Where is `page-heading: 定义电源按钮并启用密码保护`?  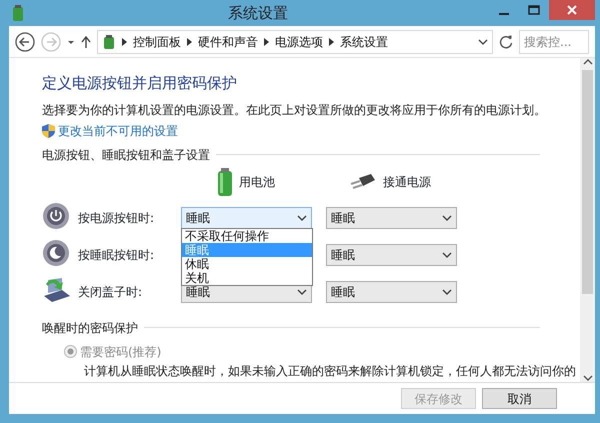
page-heading: 定义电源按钮并启用密码保护 is located at coordinates (140, 83).